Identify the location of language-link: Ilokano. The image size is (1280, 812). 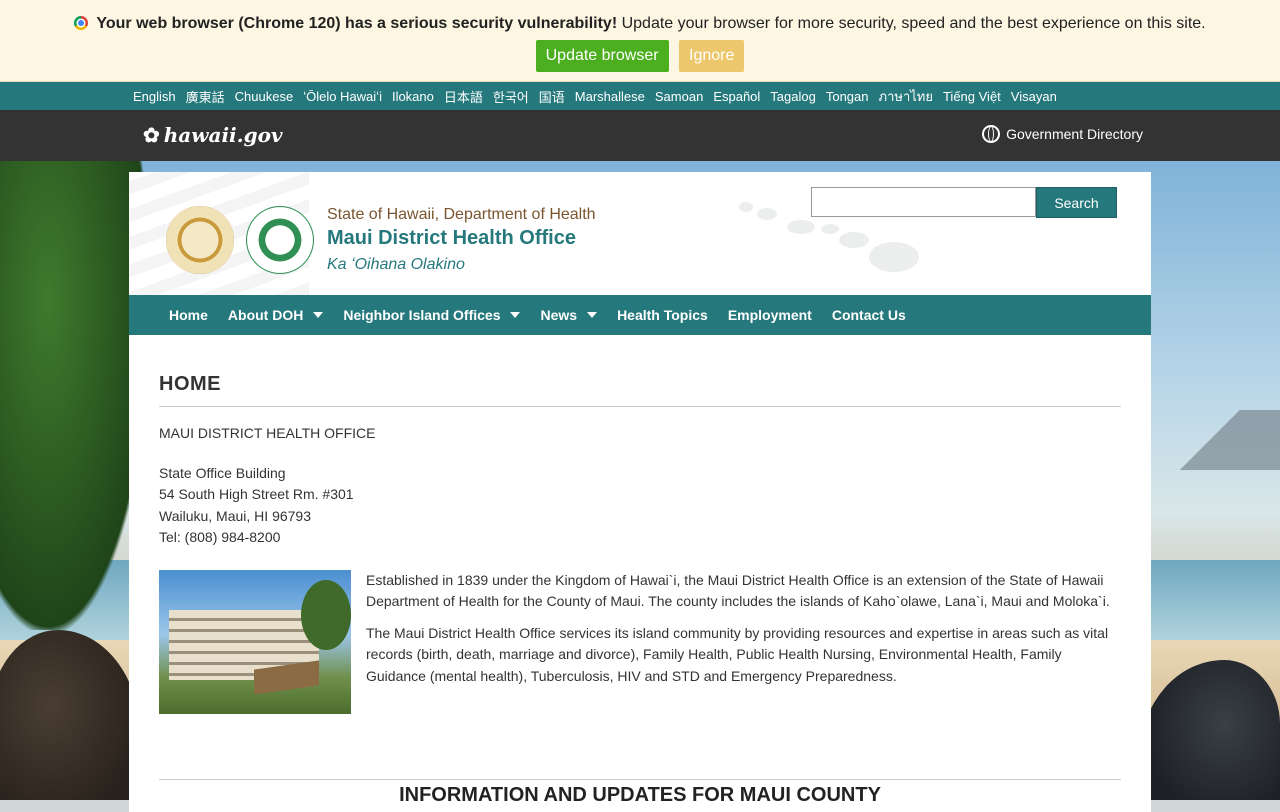
(413, 96).